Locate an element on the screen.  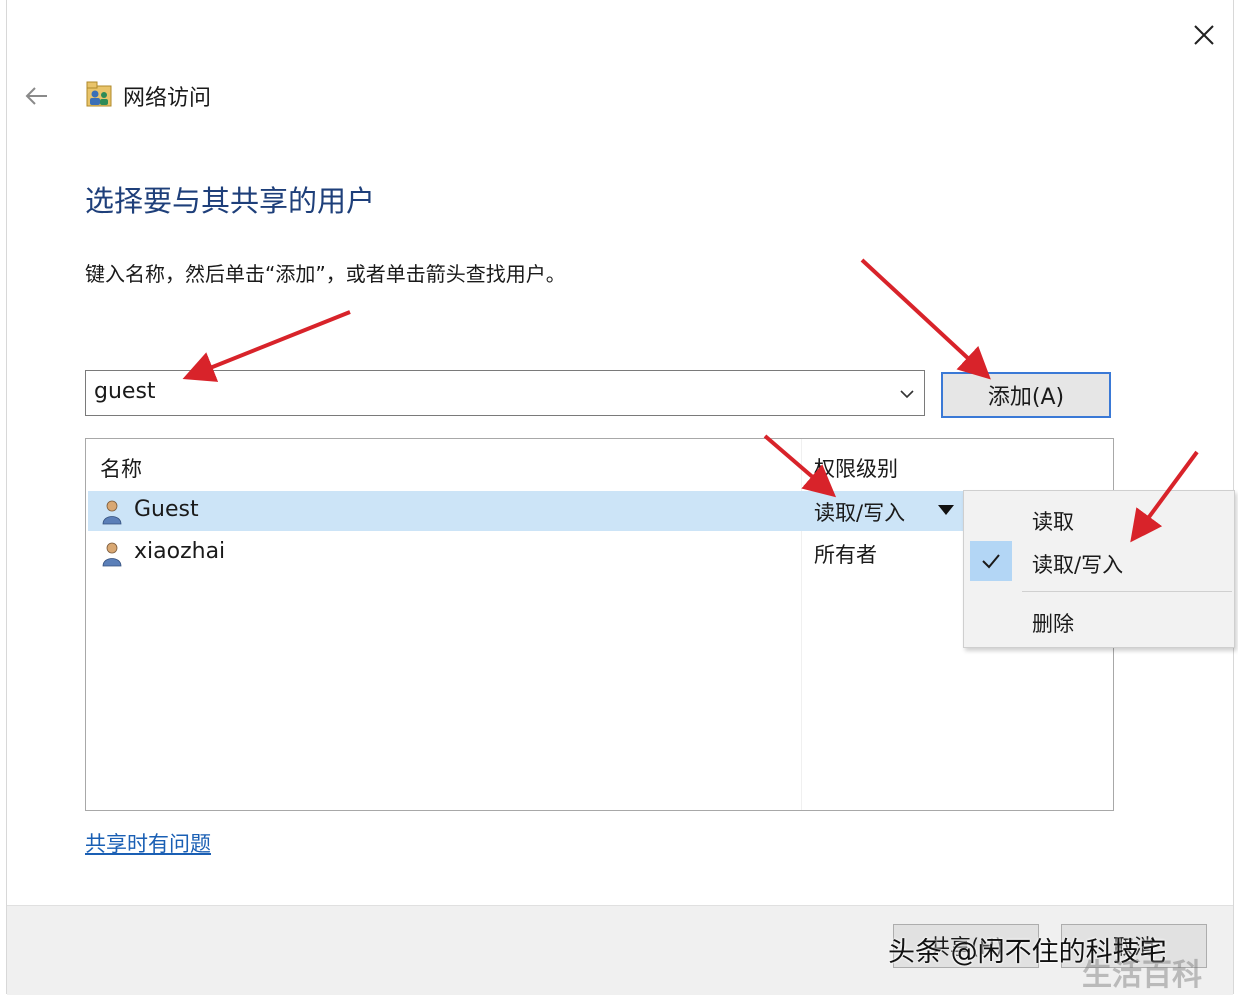
add-button: 添加(A) is located at coordinates (1026, 395).